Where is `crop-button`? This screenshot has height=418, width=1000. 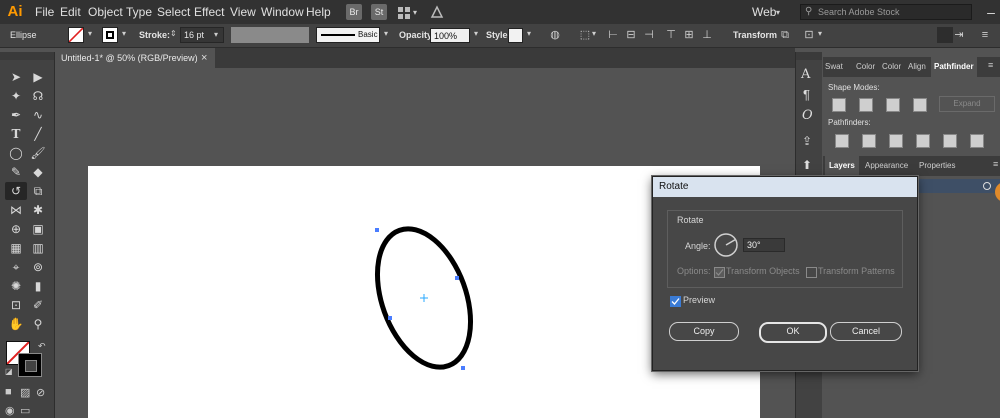 crop-button is located at coordinates (923, 141).